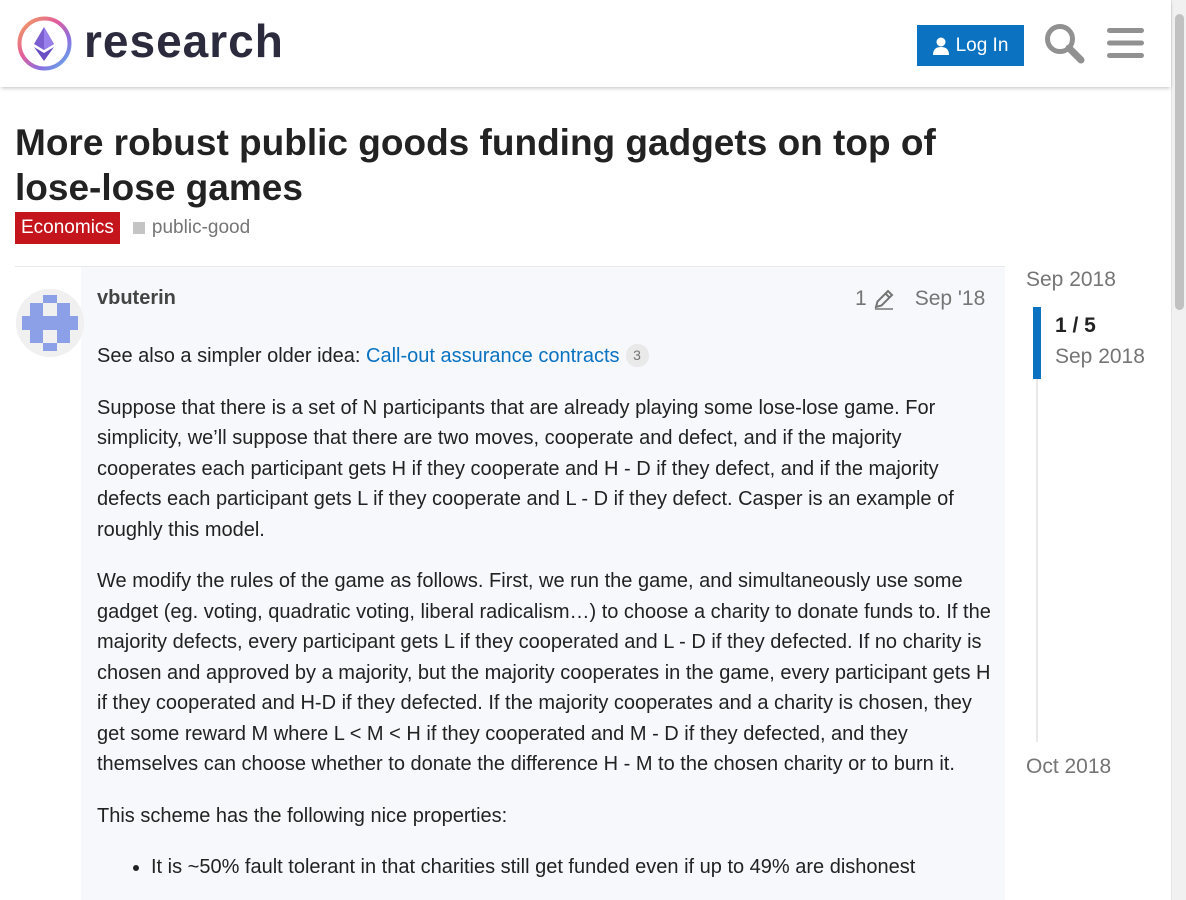 This screenshot has height=900, width=1186. What do you see at coordinates (67, 228) in the screenshot?
I see `category-badge: Economics` at bounding box center [67, 228].